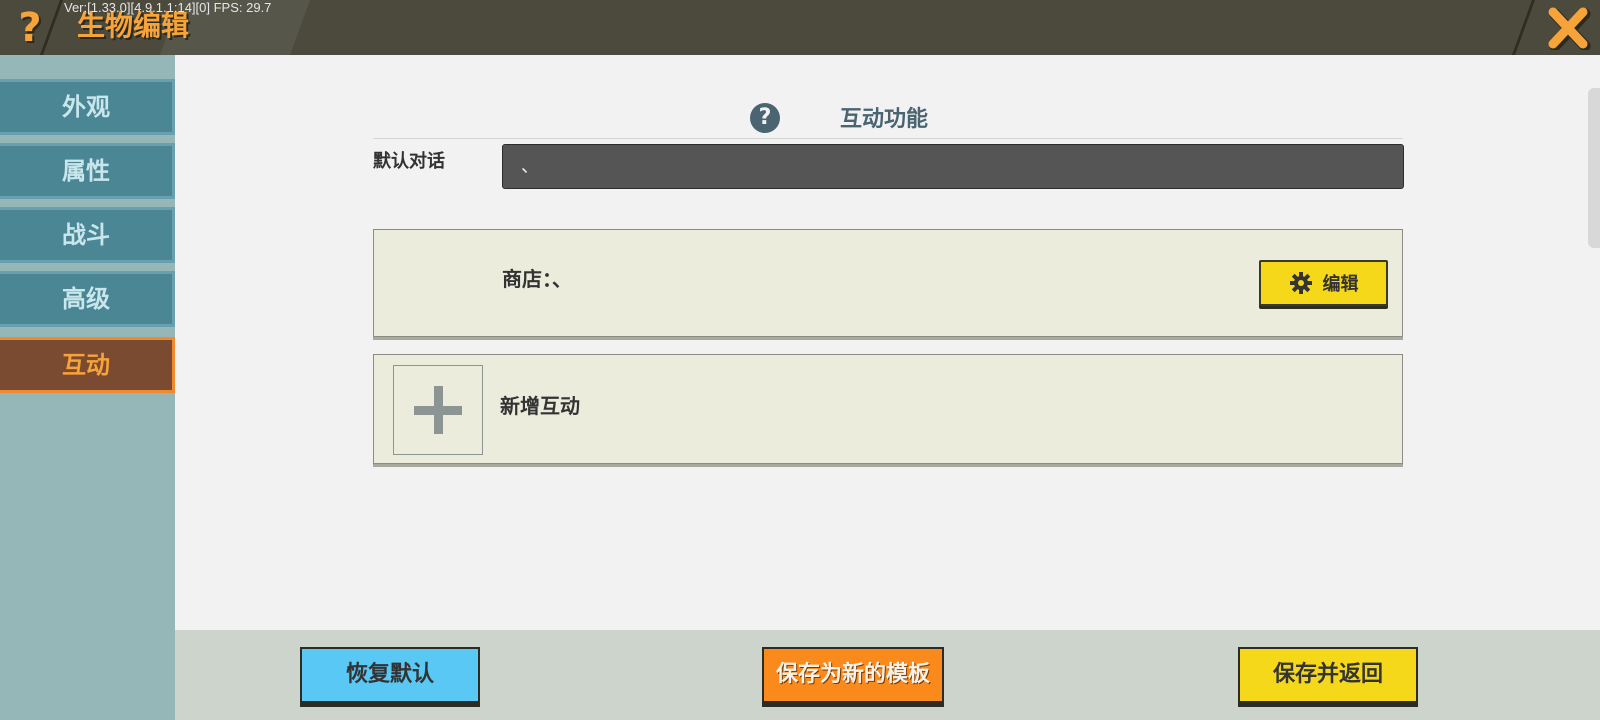 The height and width of the screenshot is (720, 1600). I want to click on sidebar-tab-combat: 战斗, so click(87, 235).